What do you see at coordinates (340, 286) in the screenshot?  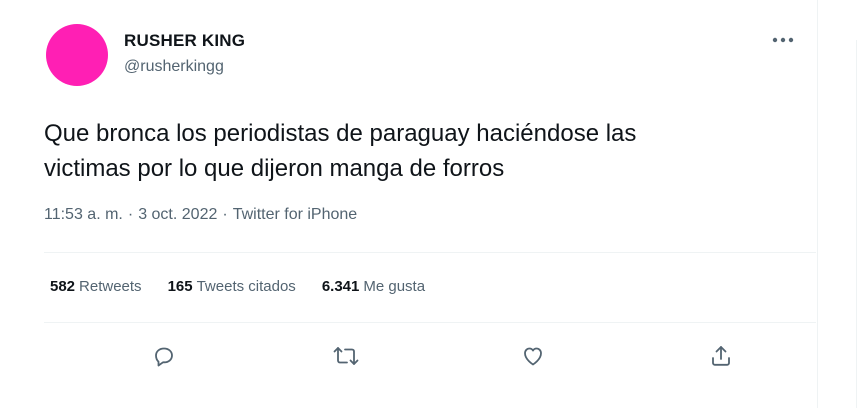 I see `likes-count: 6.341` at bounding box center [340, 286].